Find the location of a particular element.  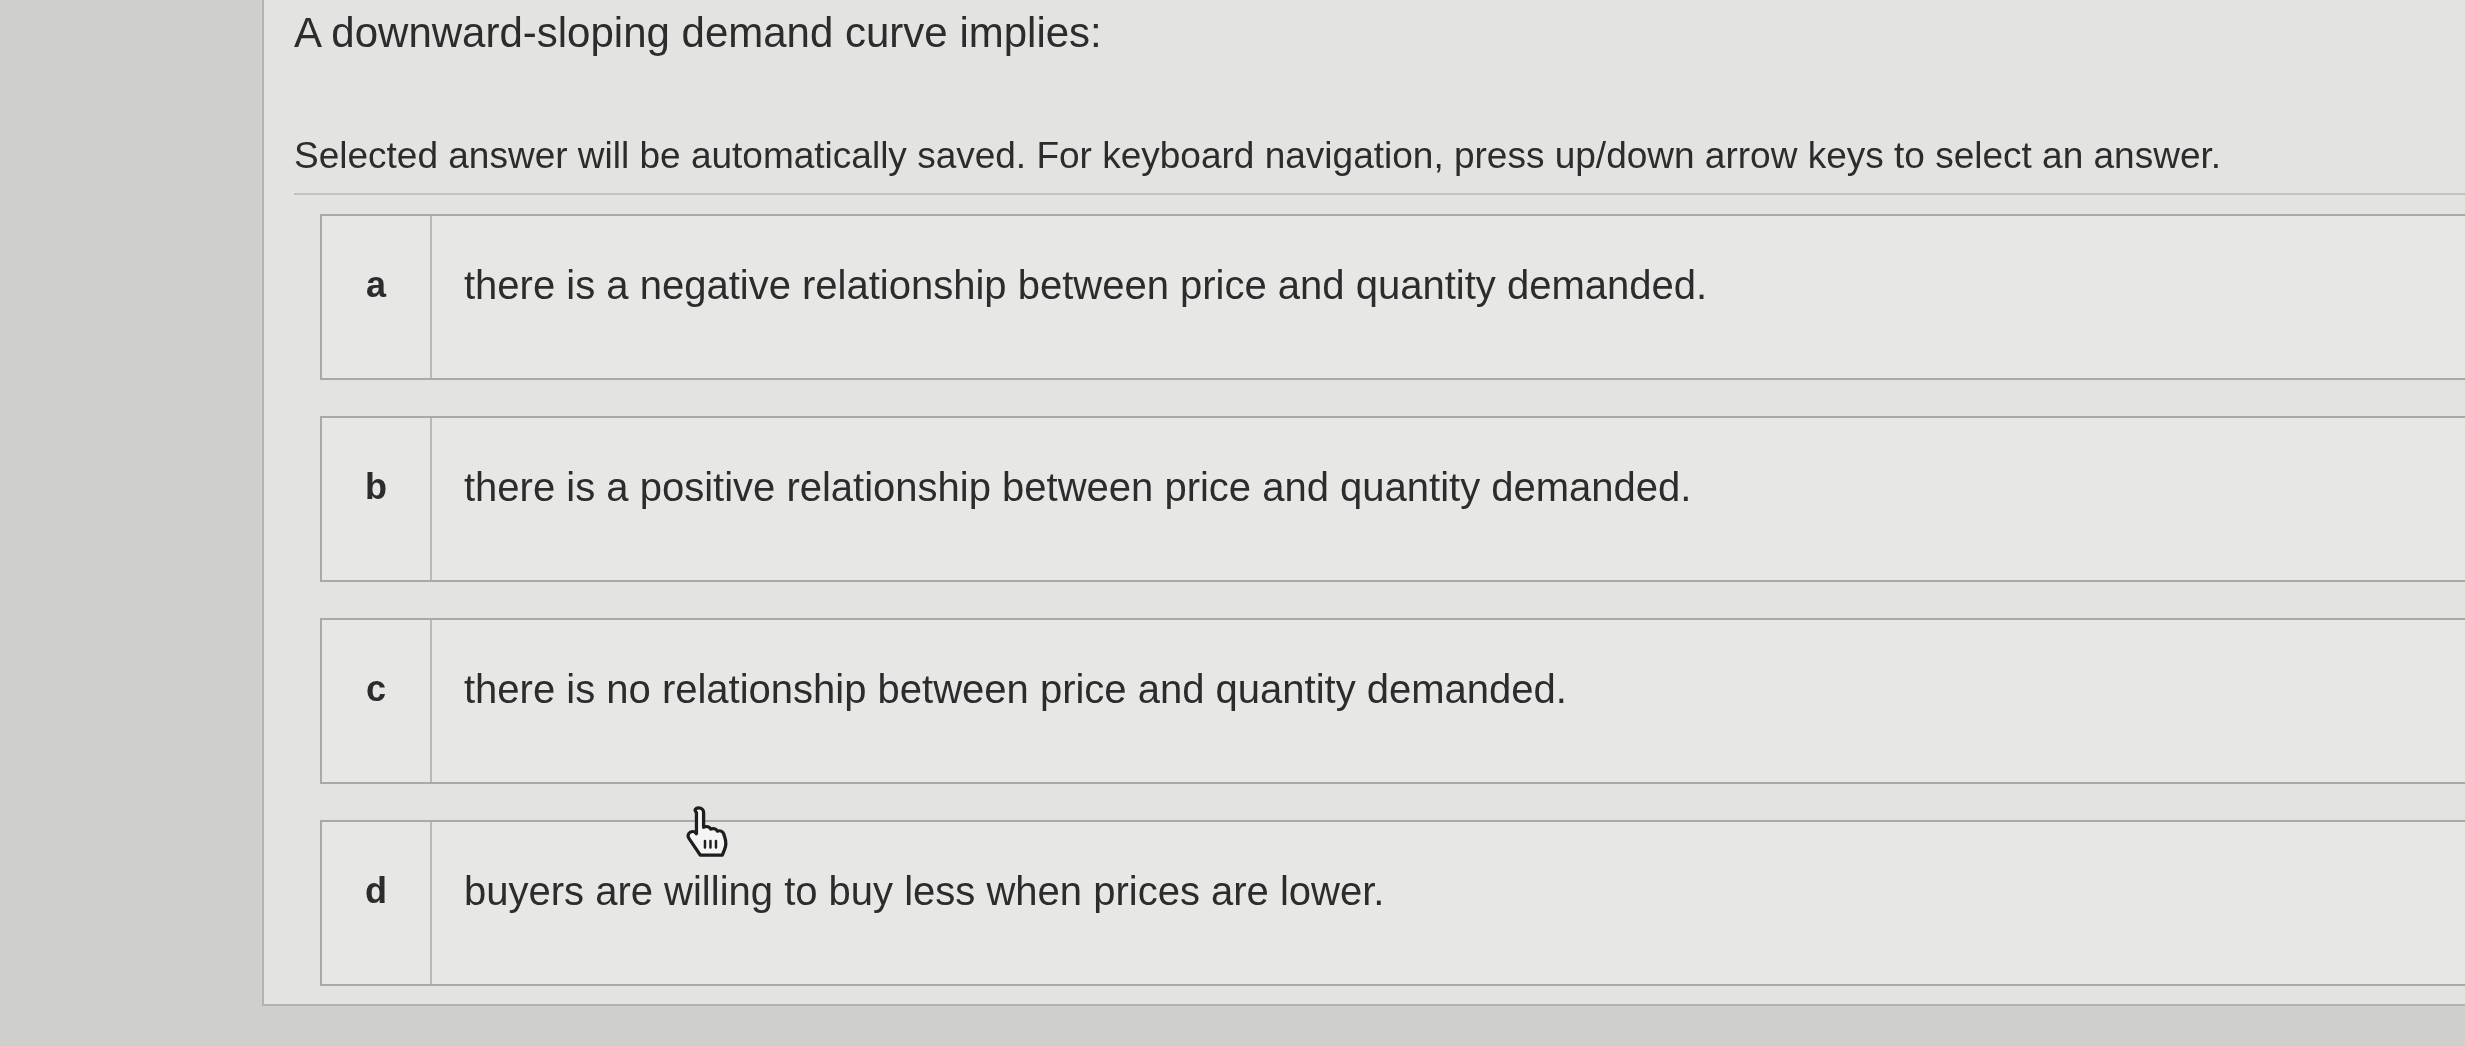

option-text: buyers are willing to buy less when prices are lower. is located at coordinates (924, 890).